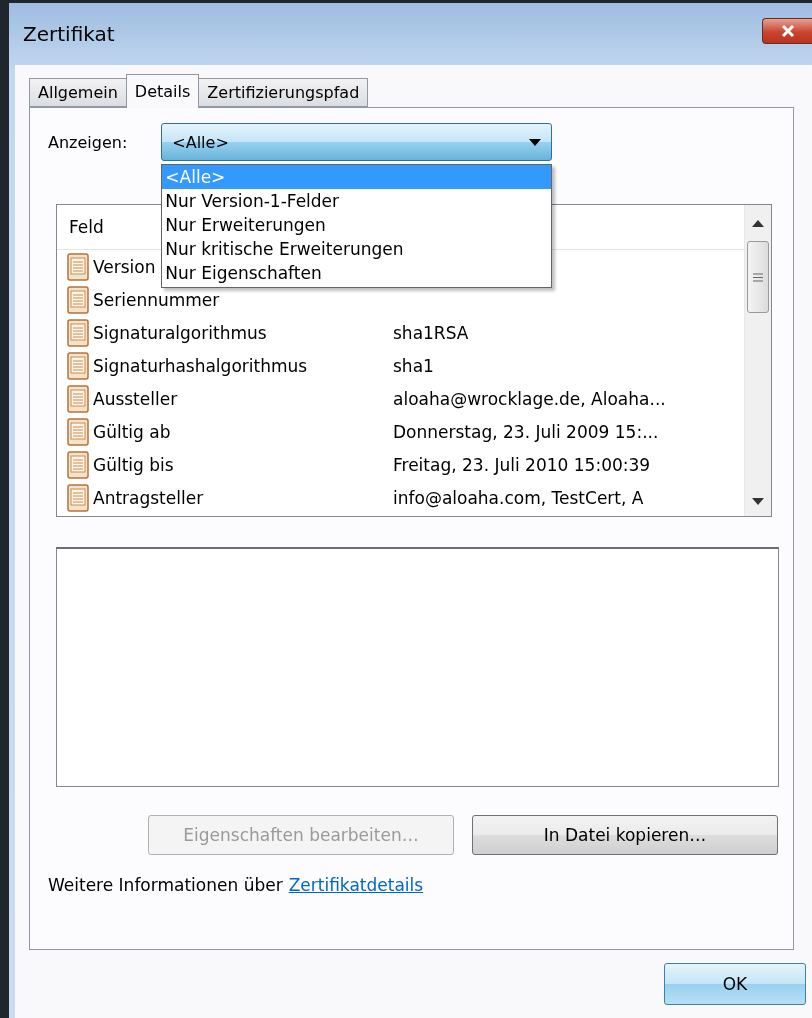  What do you see at coordinates (78, 92) in the screenshot?
I see `tab: Allgemein` at bounding box center [78, 92].